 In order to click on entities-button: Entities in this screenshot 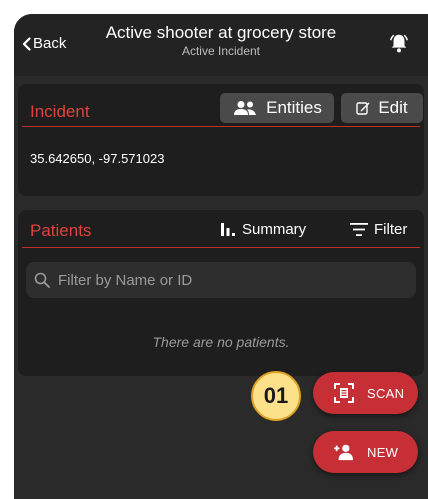, I will do `click(277, 108)`.